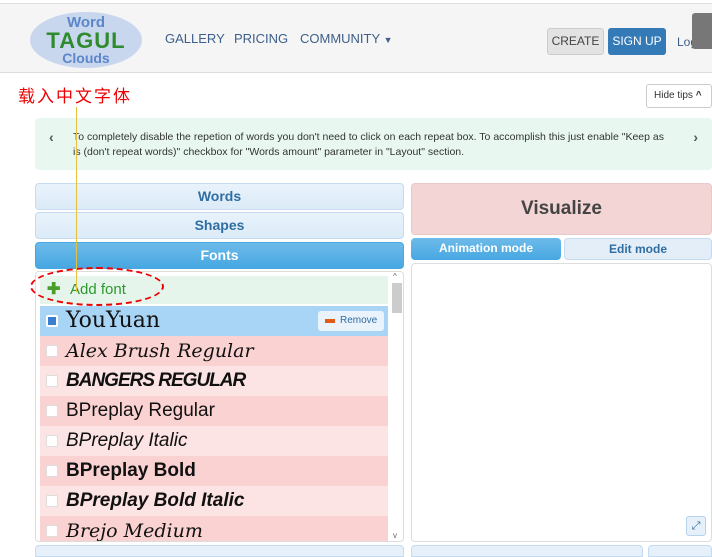 Image resolution: width=712 pixels, height=557 pixels. I want to click on bottom-button-right, so click(680, 551).